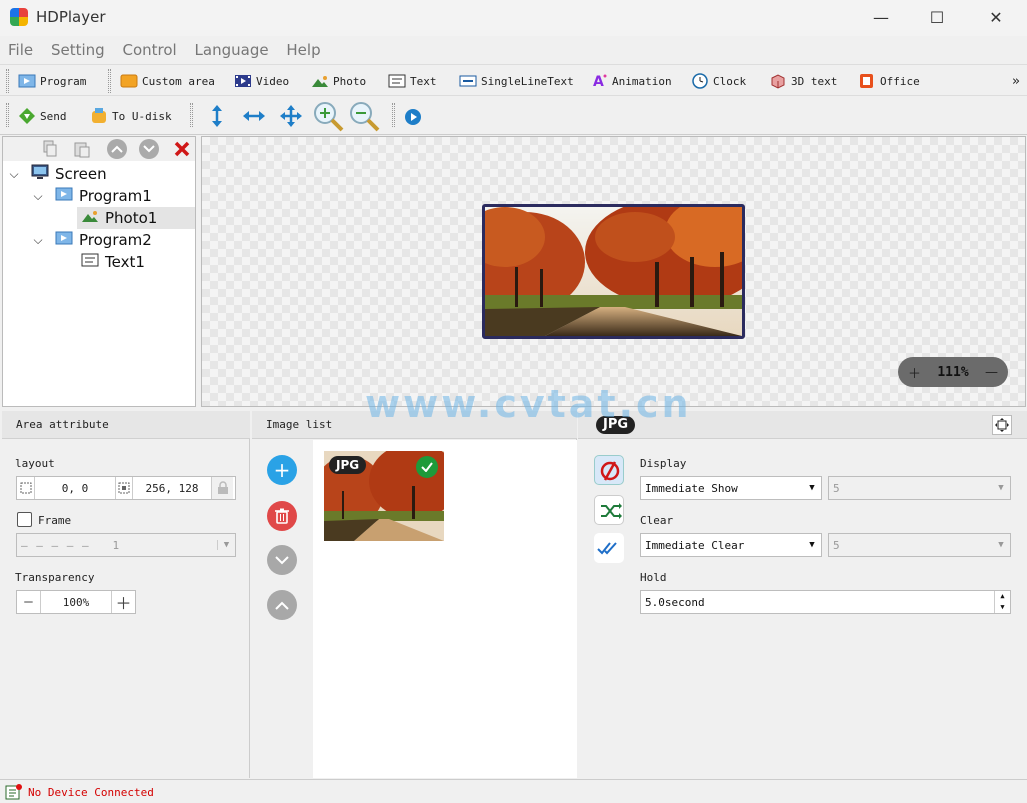 The height and width of the screenshot is (803, 1027). Describe the element at coordinates (413, 118) in the screenshot. I see `play-preview-icon` at that location.